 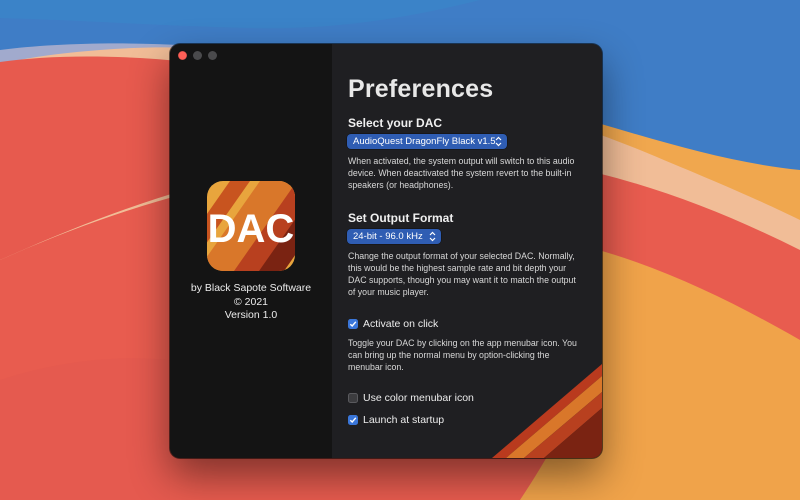 I want to click on launch-at-startup-row: Launch at startup, so click(x=396, y=420).